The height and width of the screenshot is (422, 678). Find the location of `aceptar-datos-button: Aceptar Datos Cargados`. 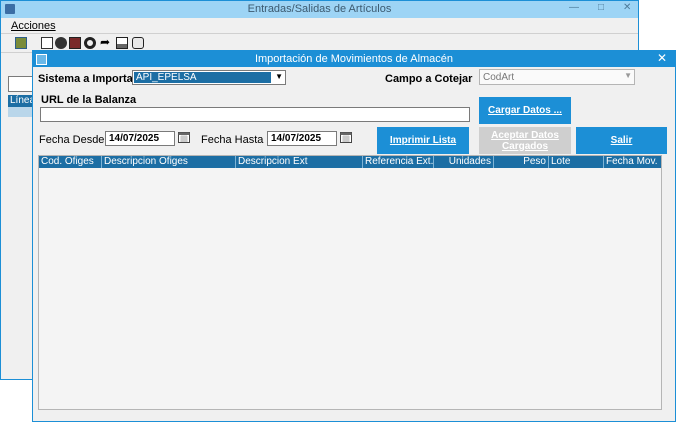

aceptar-datos-button: Aceptar Datos Cargados is located at coordinates (525, 140).